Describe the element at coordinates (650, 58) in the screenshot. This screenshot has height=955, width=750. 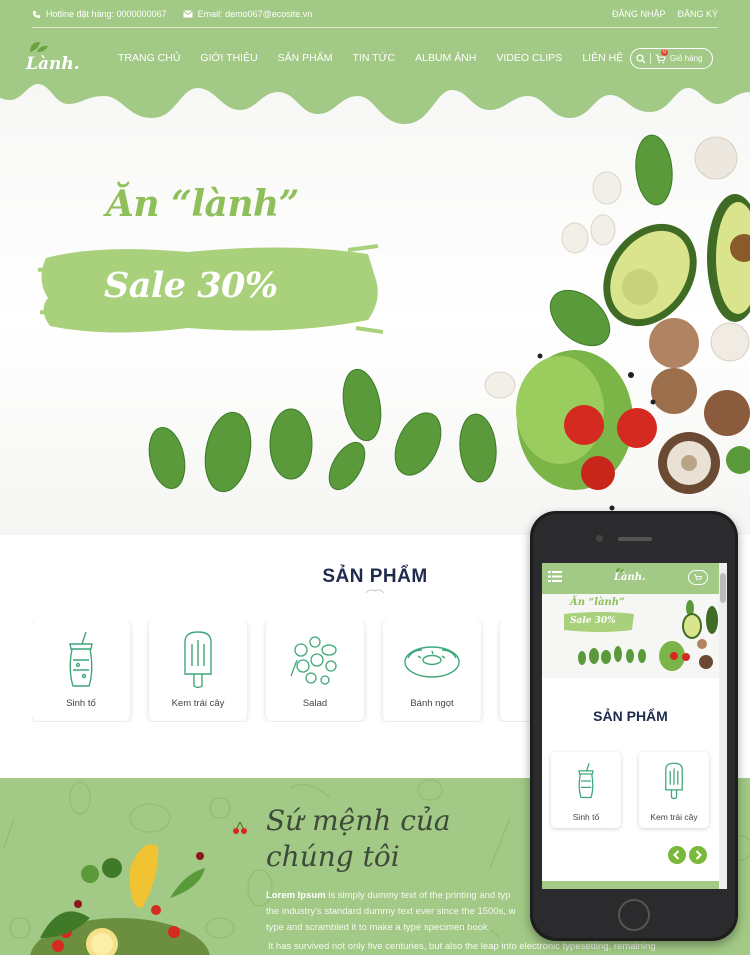
I see `search-cart-separator` at that location.